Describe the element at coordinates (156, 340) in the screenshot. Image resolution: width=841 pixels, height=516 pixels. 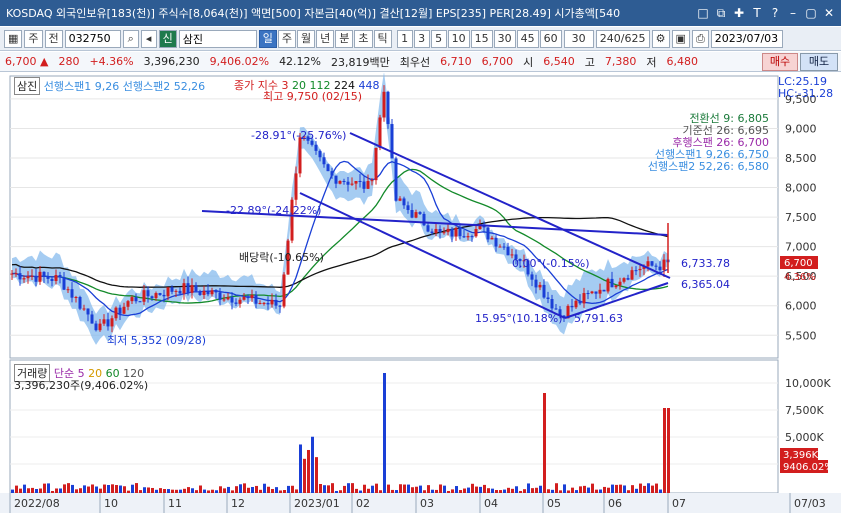
I see `low-annotation: 최저 5,352 (09/28)` at that location.